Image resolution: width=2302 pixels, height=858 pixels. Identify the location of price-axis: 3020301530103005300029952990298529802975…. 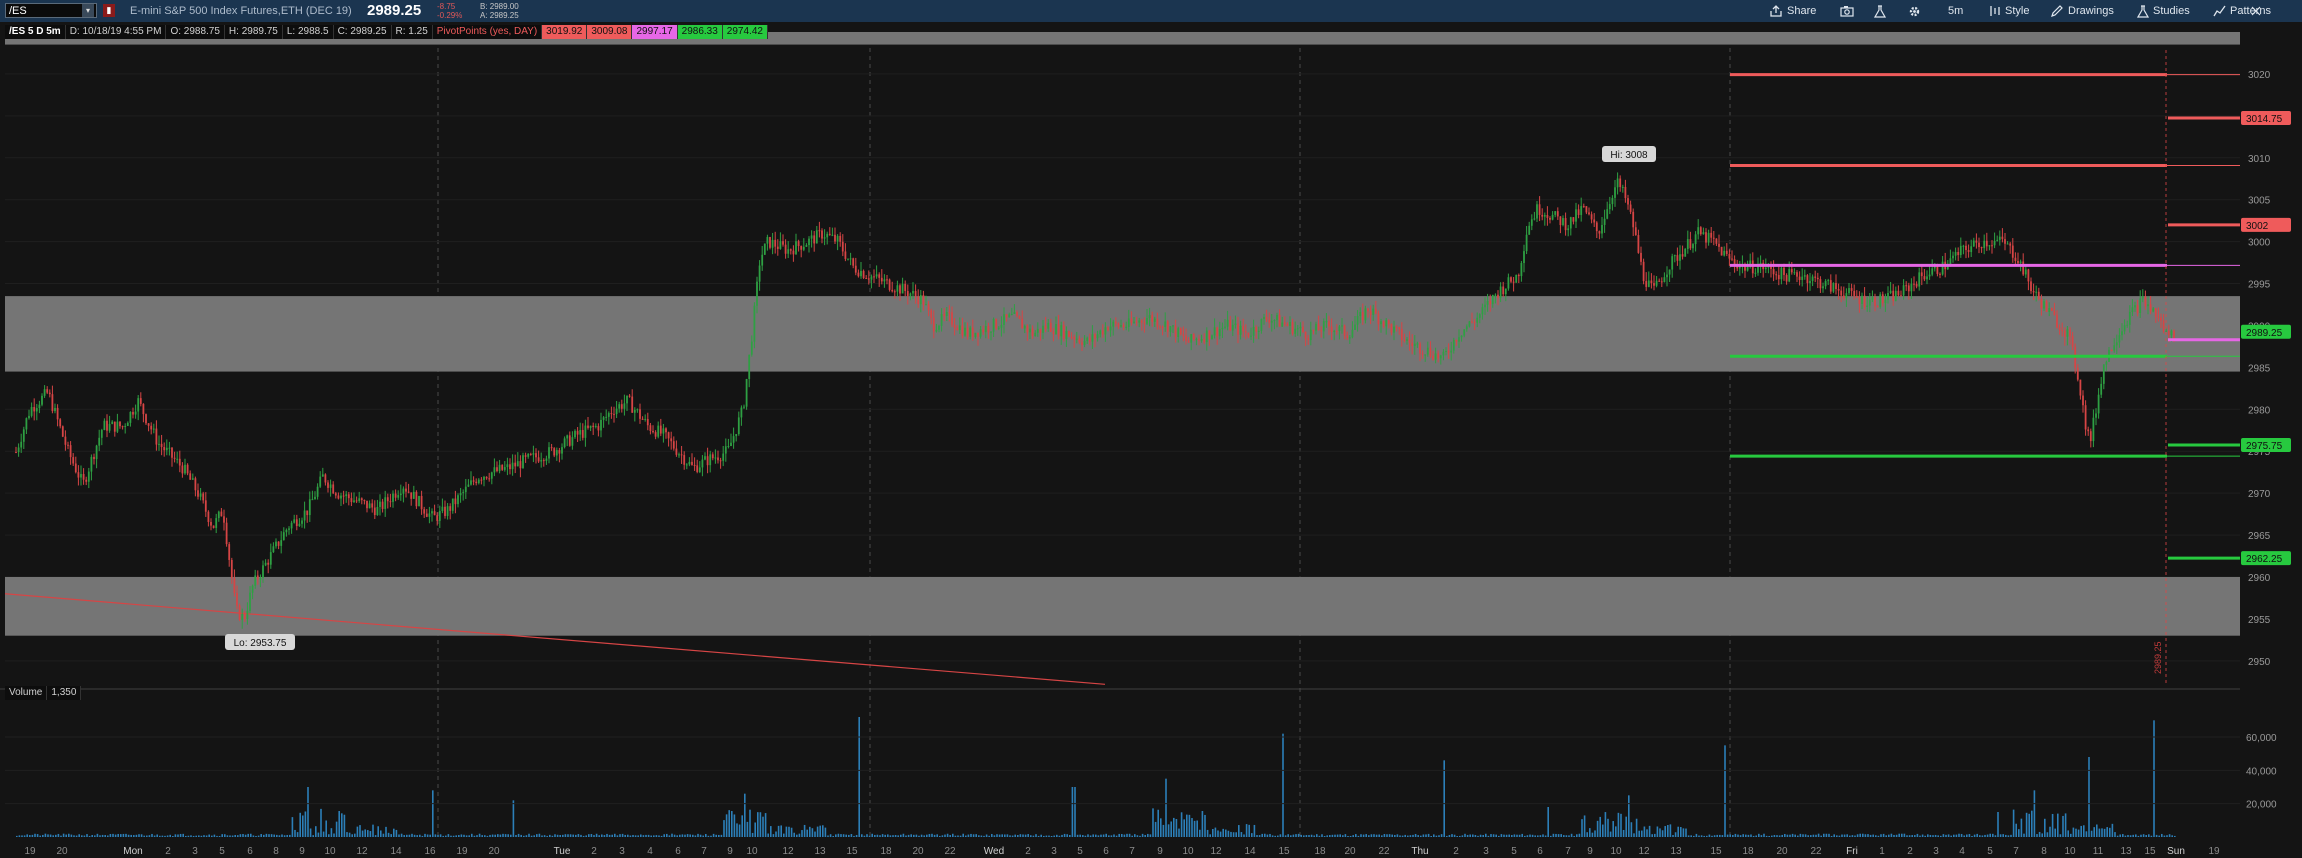
(2271, 432).